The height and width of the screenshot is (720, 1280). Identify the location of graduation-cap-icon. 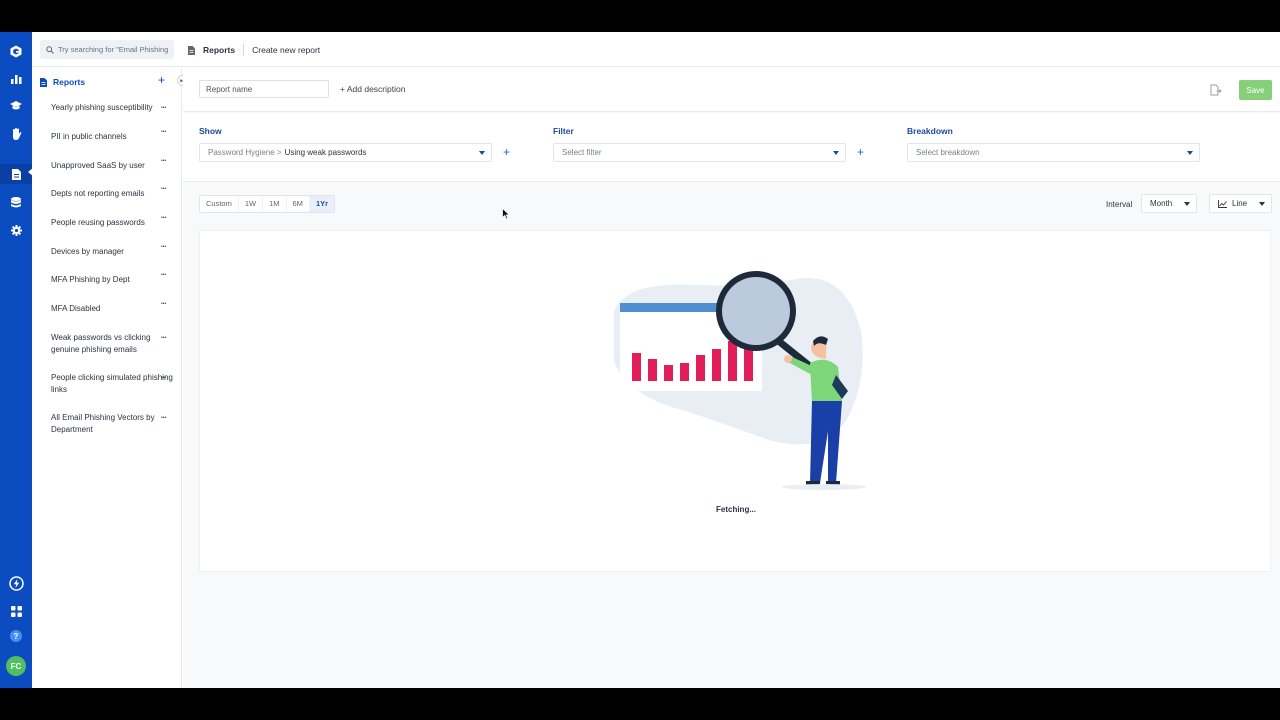
(16, 106).